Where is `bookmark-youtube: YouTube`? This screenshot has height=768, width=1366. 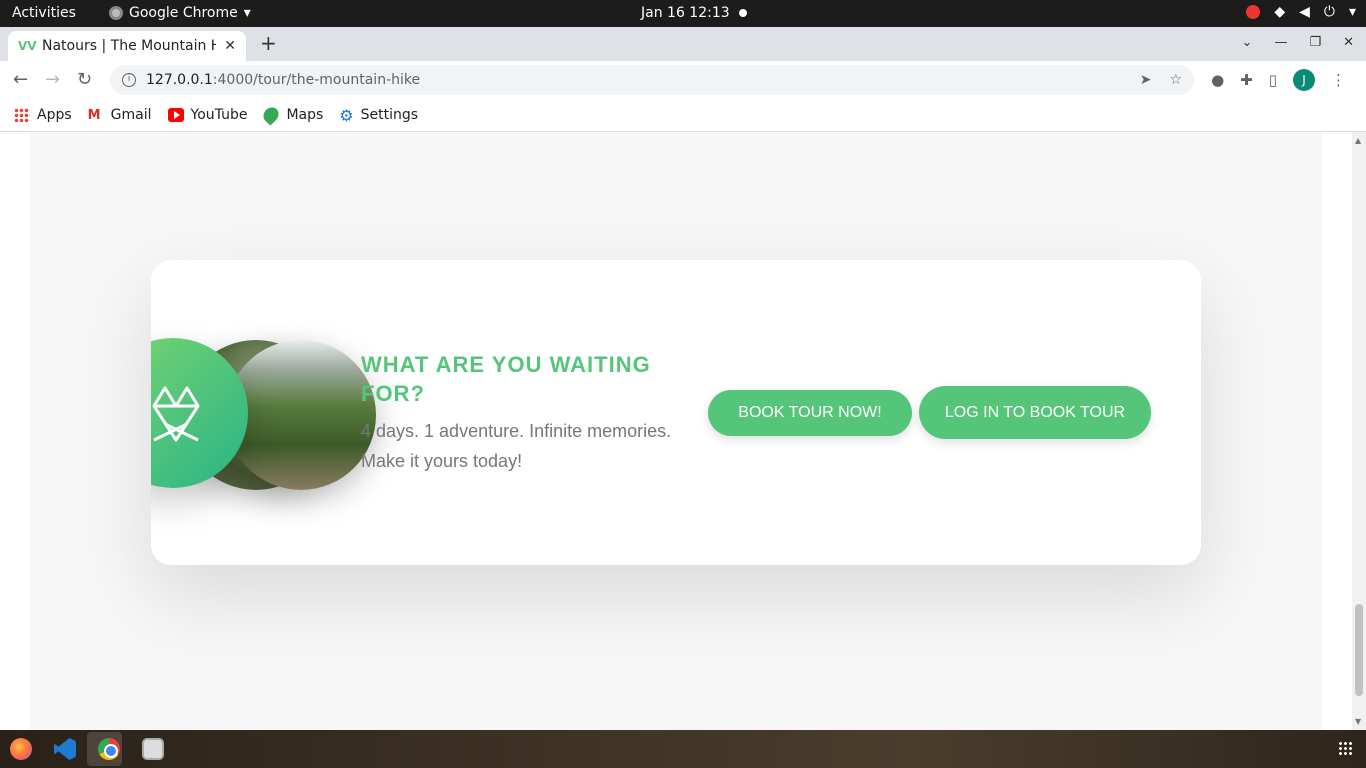
bookmark-youtube: YouTube is located at coordinates (207, 115).